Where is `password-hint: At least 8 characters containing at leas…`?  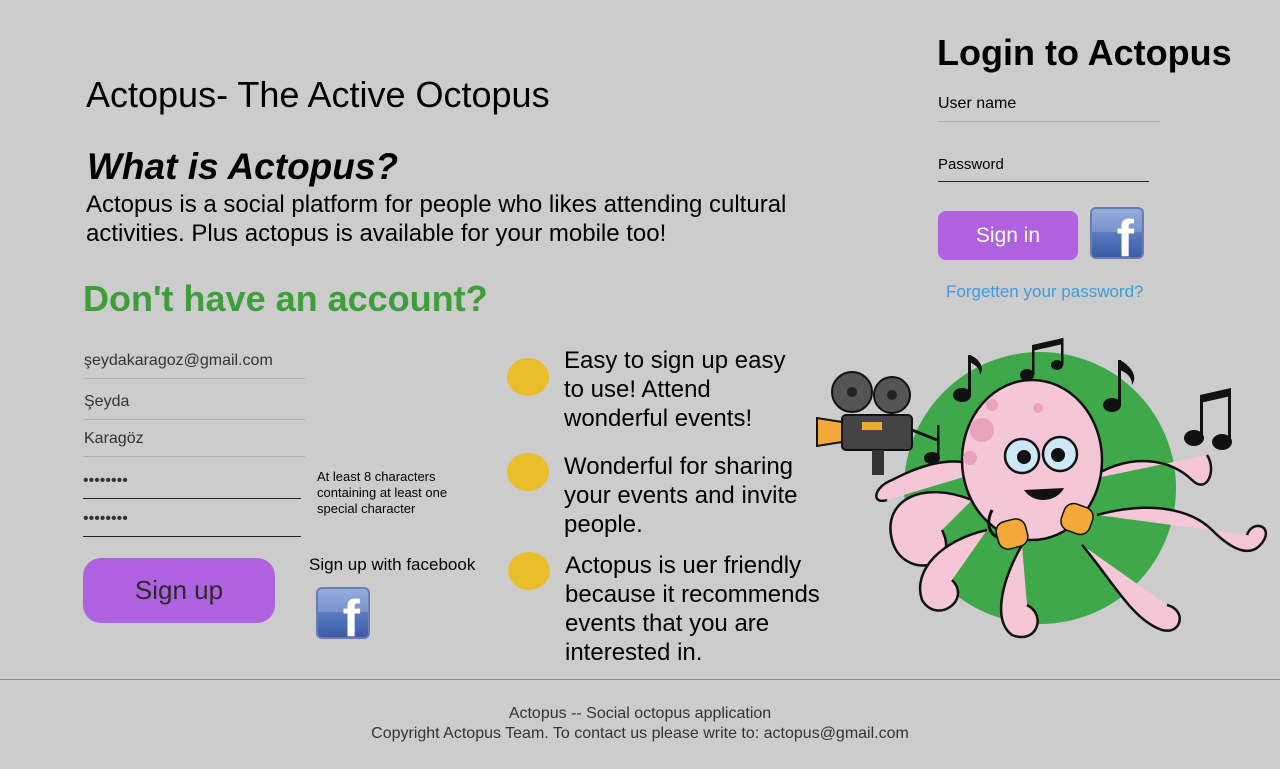
password-hint: At least 8 characters containing at leas… is located at coordinates (382, 492).